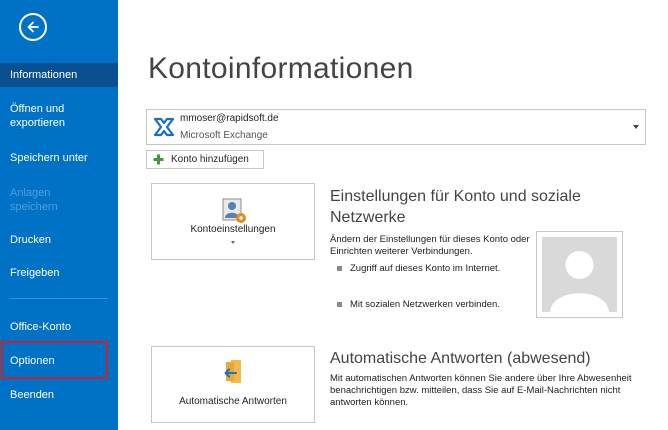 This screenshot has width=668, height=430. I want to click on page-title: Kontoinformationen, so click(281, 68).